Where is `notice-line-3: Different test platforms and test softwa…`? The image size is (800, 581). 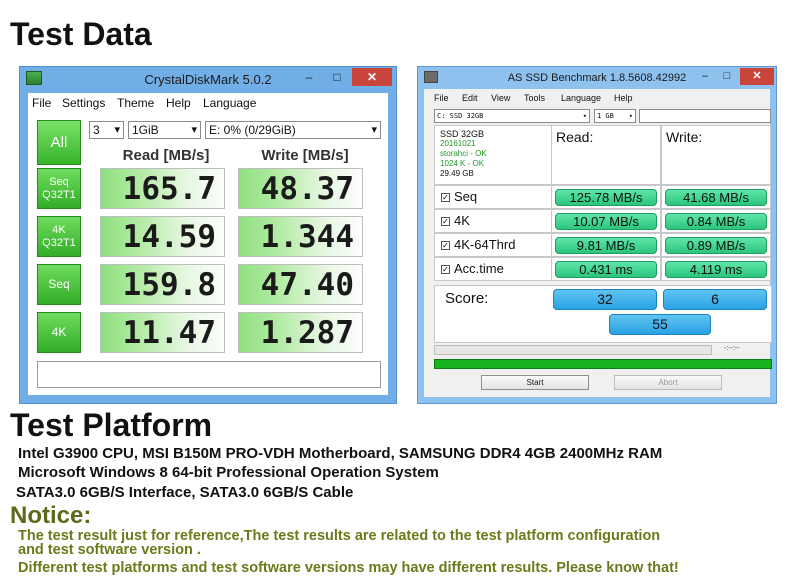 notice-line-3: Different test platforms and test softwa… is located at coordinates (348, 568).